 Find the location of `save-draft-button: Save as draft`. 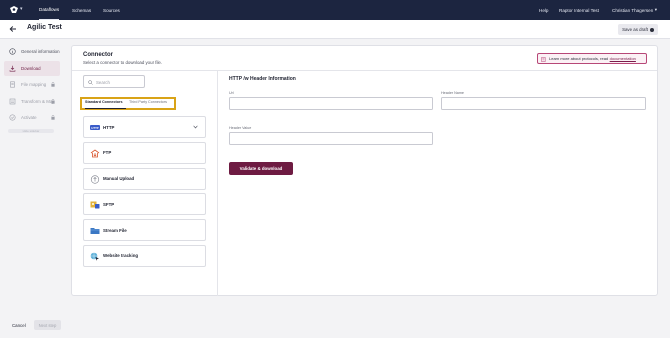

save-draft-button: Save as draft is located at coordinates (638, 29).